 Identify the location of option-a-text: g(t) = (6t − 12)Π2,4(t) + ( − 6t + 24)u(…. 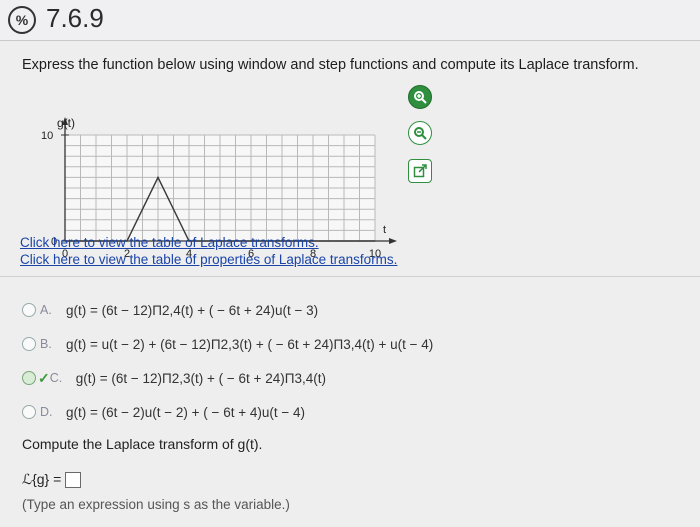
(192, 310).